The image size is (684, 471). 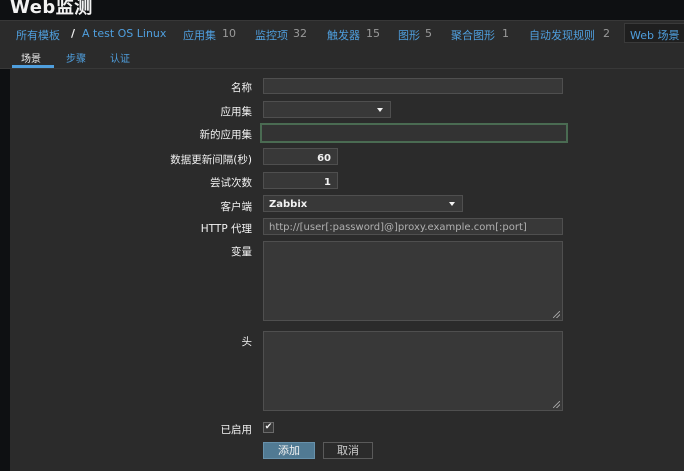 I want to click on page-title: Web监测, so click(x=51, y=9).